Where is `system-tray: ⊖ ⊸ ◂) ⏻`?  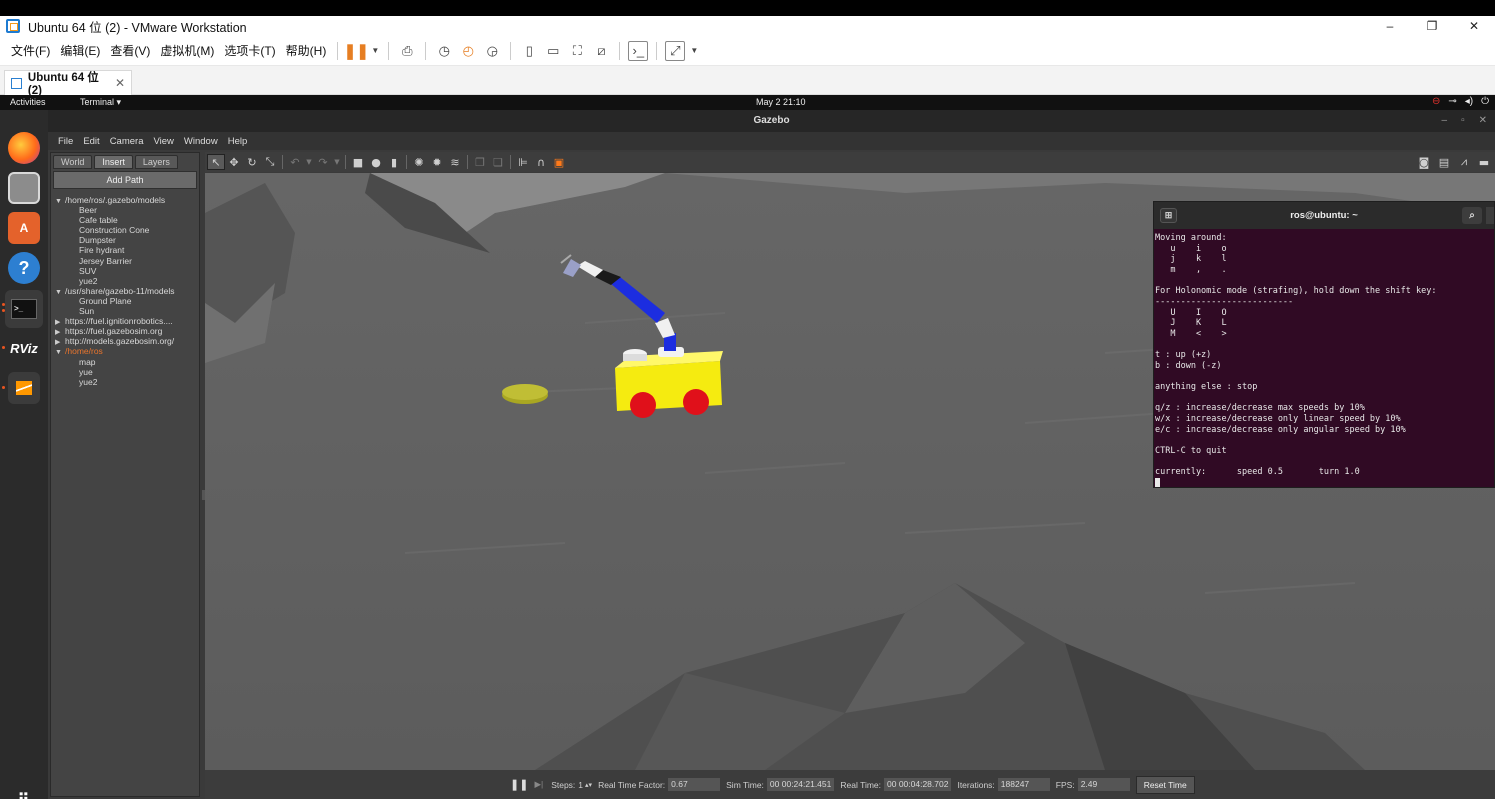 system-tray: ⊖ ⊸ ◂) ⏻ is located at coordinates (1460, 101).